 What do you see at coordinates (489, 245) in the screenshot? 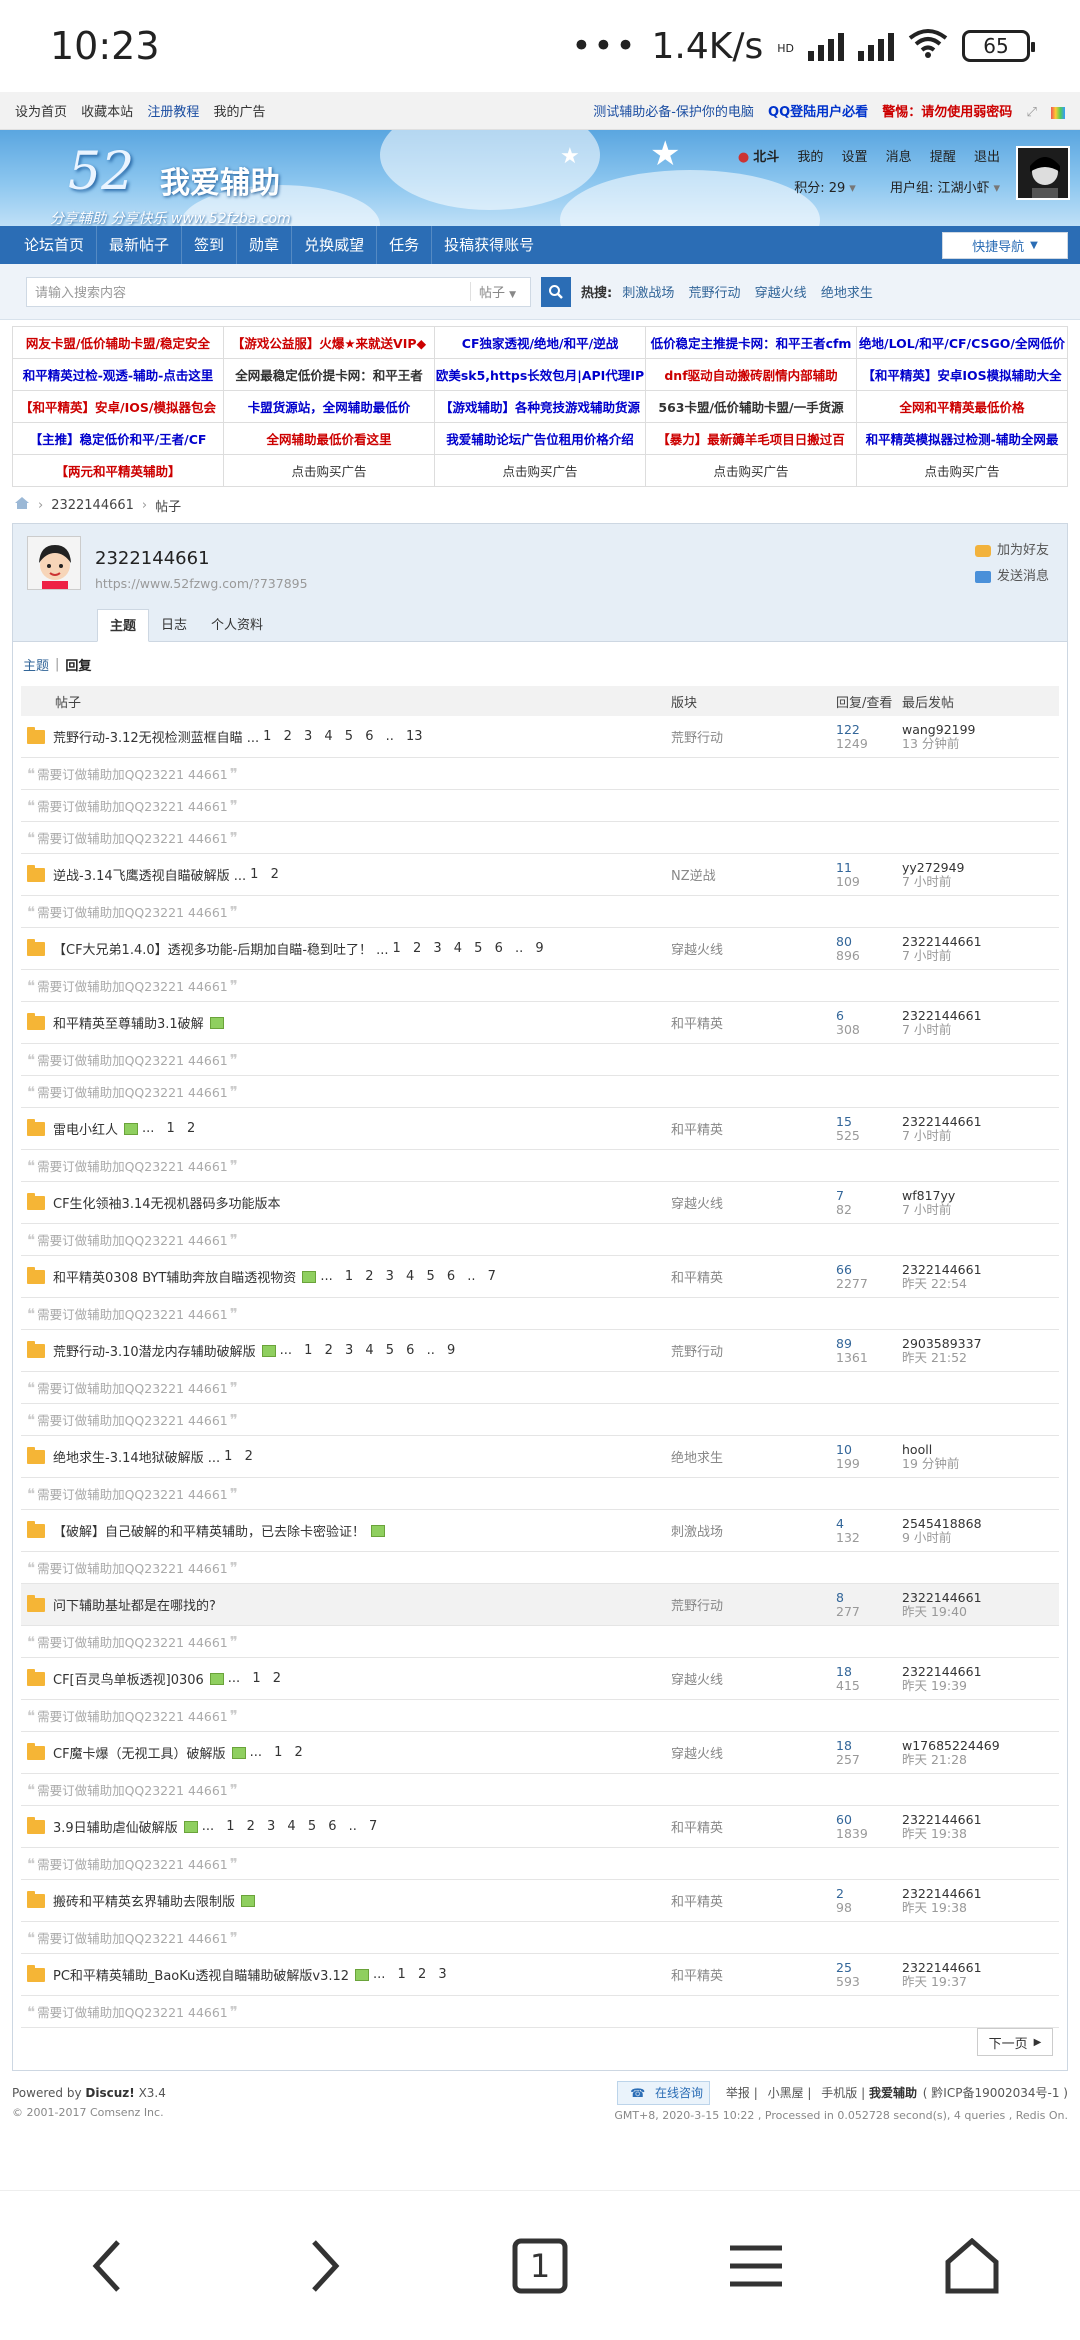
I see `nav-submit: 投稿获得账号` at bounding box center [489, 245].